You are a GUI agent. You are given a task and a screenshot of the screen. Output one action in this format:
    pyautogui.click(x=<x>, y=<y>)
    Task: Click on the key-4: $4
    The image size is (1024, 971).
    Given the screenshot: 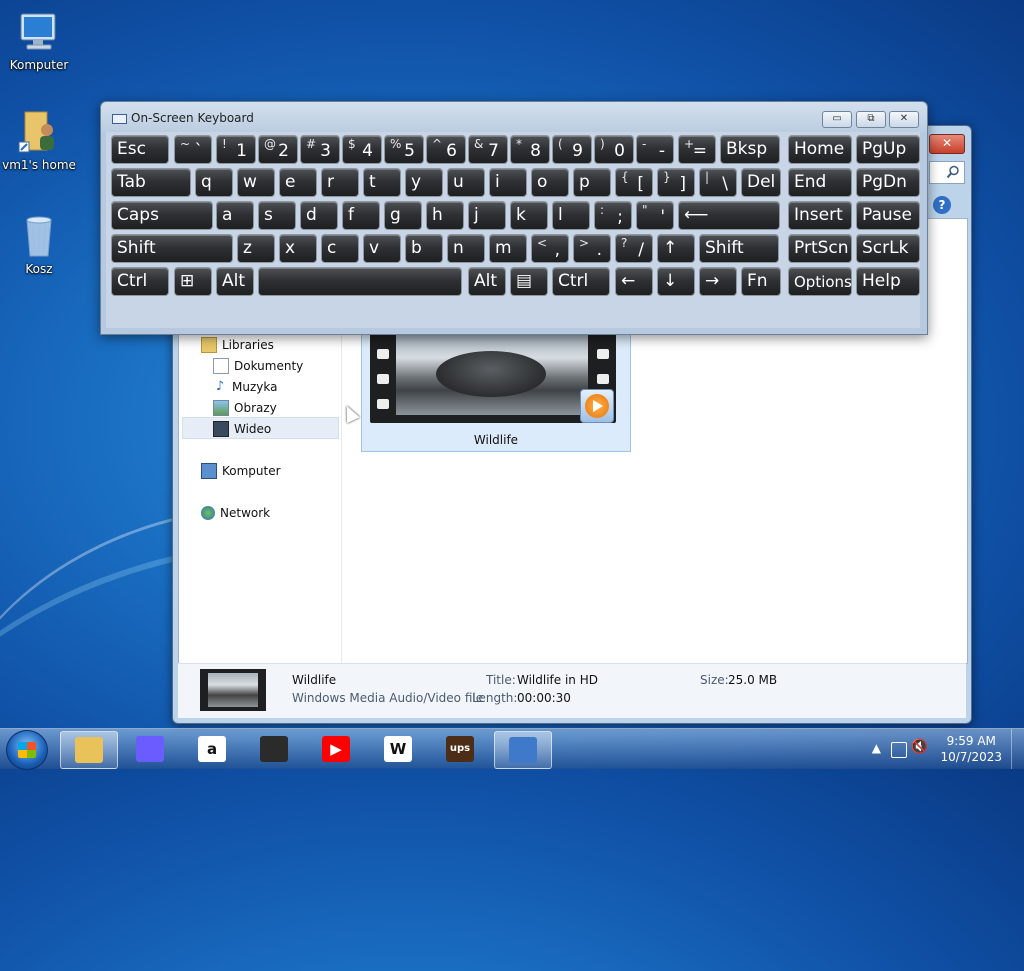 What is the action you would take?
    pyautogui.click(x=362, y=149)
    